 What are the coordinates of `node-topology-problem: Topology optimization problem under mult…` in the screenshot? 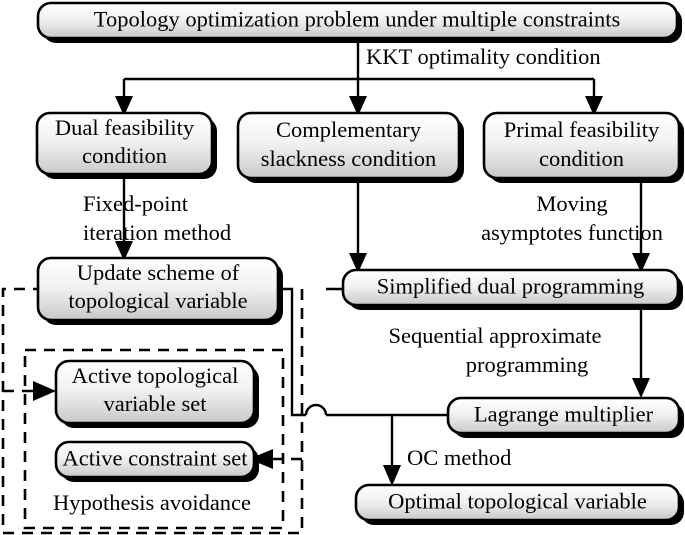 It's located at (359, 22).